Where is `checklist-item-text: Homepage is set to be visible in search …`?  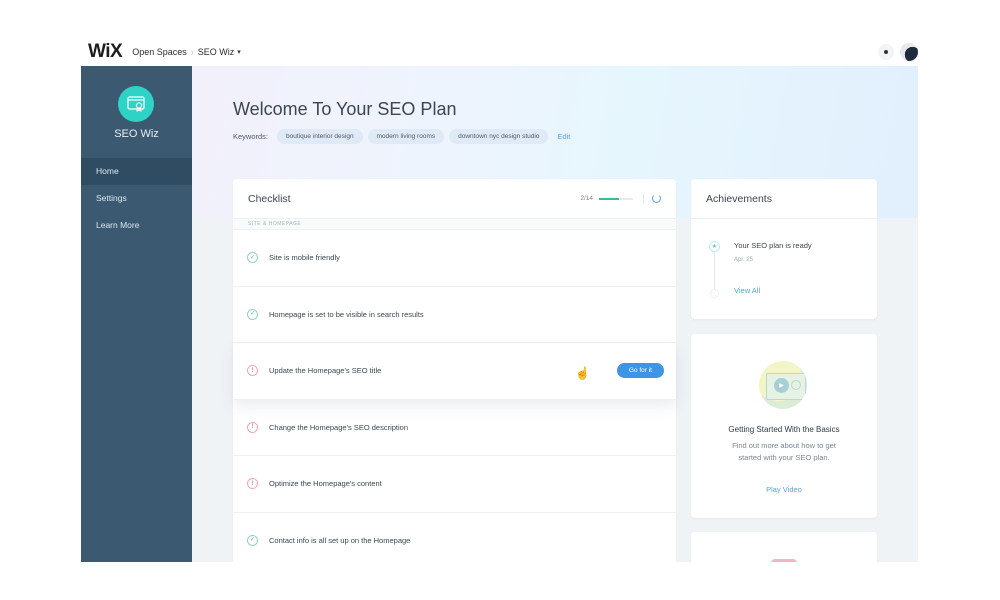 checklist-item-text: Homepage is set to be visible in search … is located at coordinates (346, 314).